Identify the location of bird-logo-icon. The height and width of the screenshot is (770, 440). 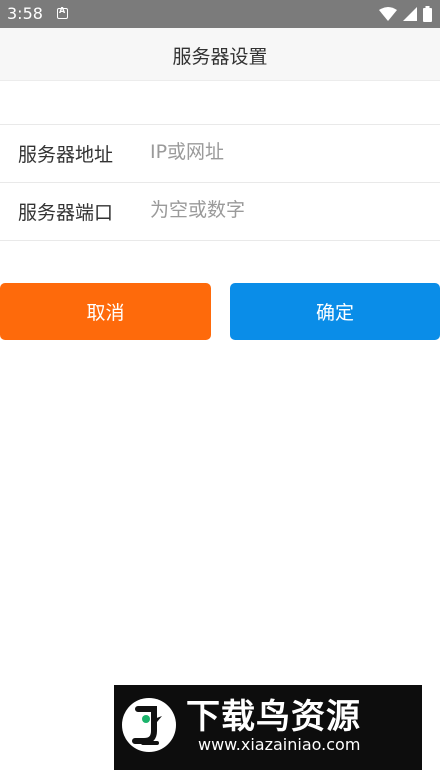
(149, 725).